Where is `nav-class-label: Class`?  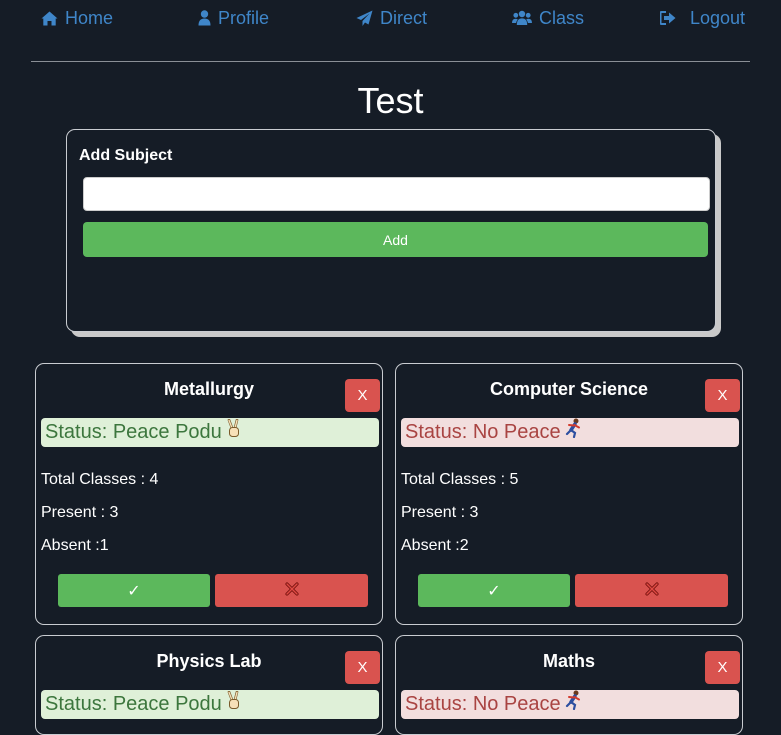 nav-class-label: Class is located at coordinates (562, 17).